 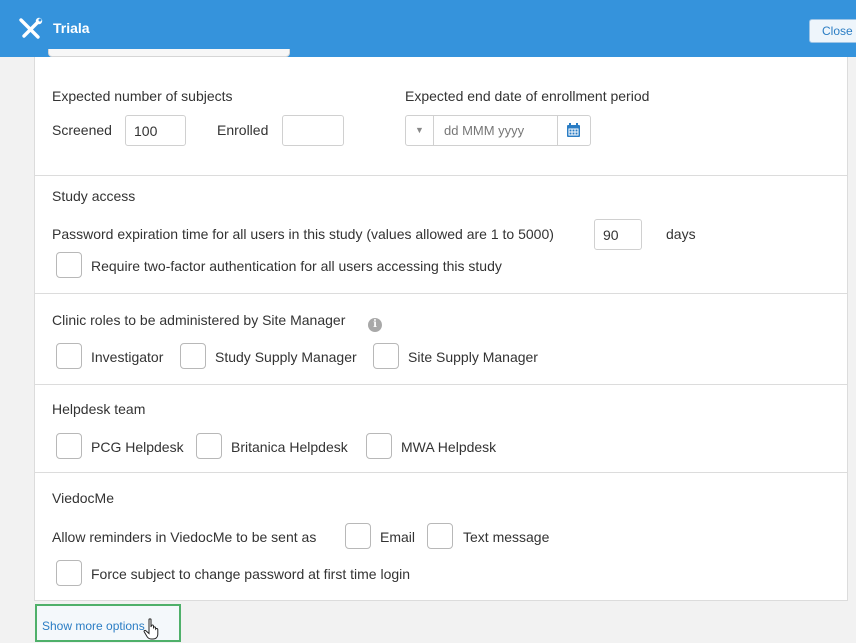 What do you see at coordinates (193, 356) in the screenshot?
I see `study-supply-manager-checkbox` at bounding box center [193, 356].